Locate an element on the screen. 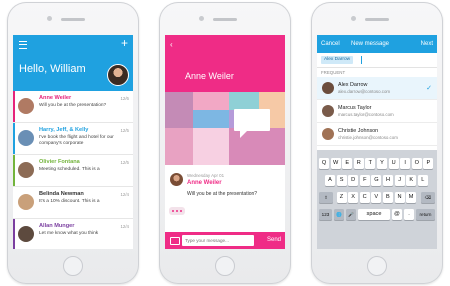 This screenshot has height=286, width=450. chat-bubble-icon is located at coordinates (252, 123).